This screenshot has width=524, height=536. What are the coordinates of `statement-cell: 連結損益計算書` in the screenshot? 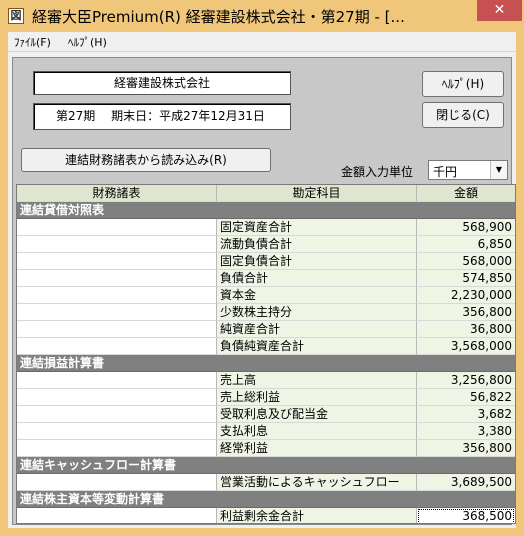 It's located at (117, 363).